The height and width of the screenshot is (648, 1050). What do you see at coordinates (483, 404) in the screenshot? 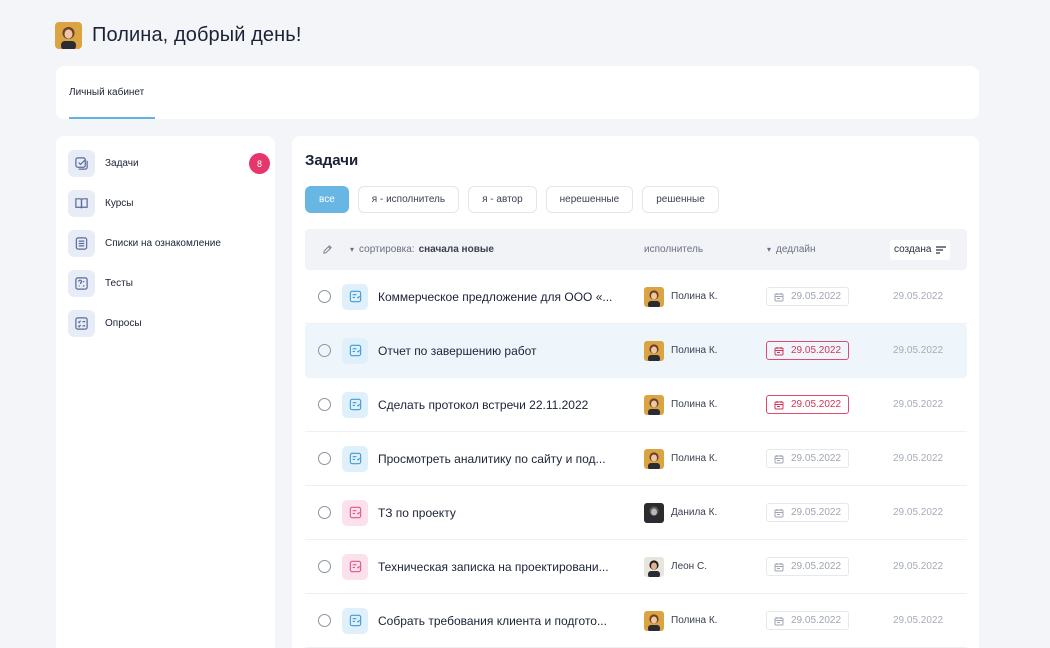
I see `task-title: Сделать протокол встречи 22.11.2022` at bounding box center [483, 404].